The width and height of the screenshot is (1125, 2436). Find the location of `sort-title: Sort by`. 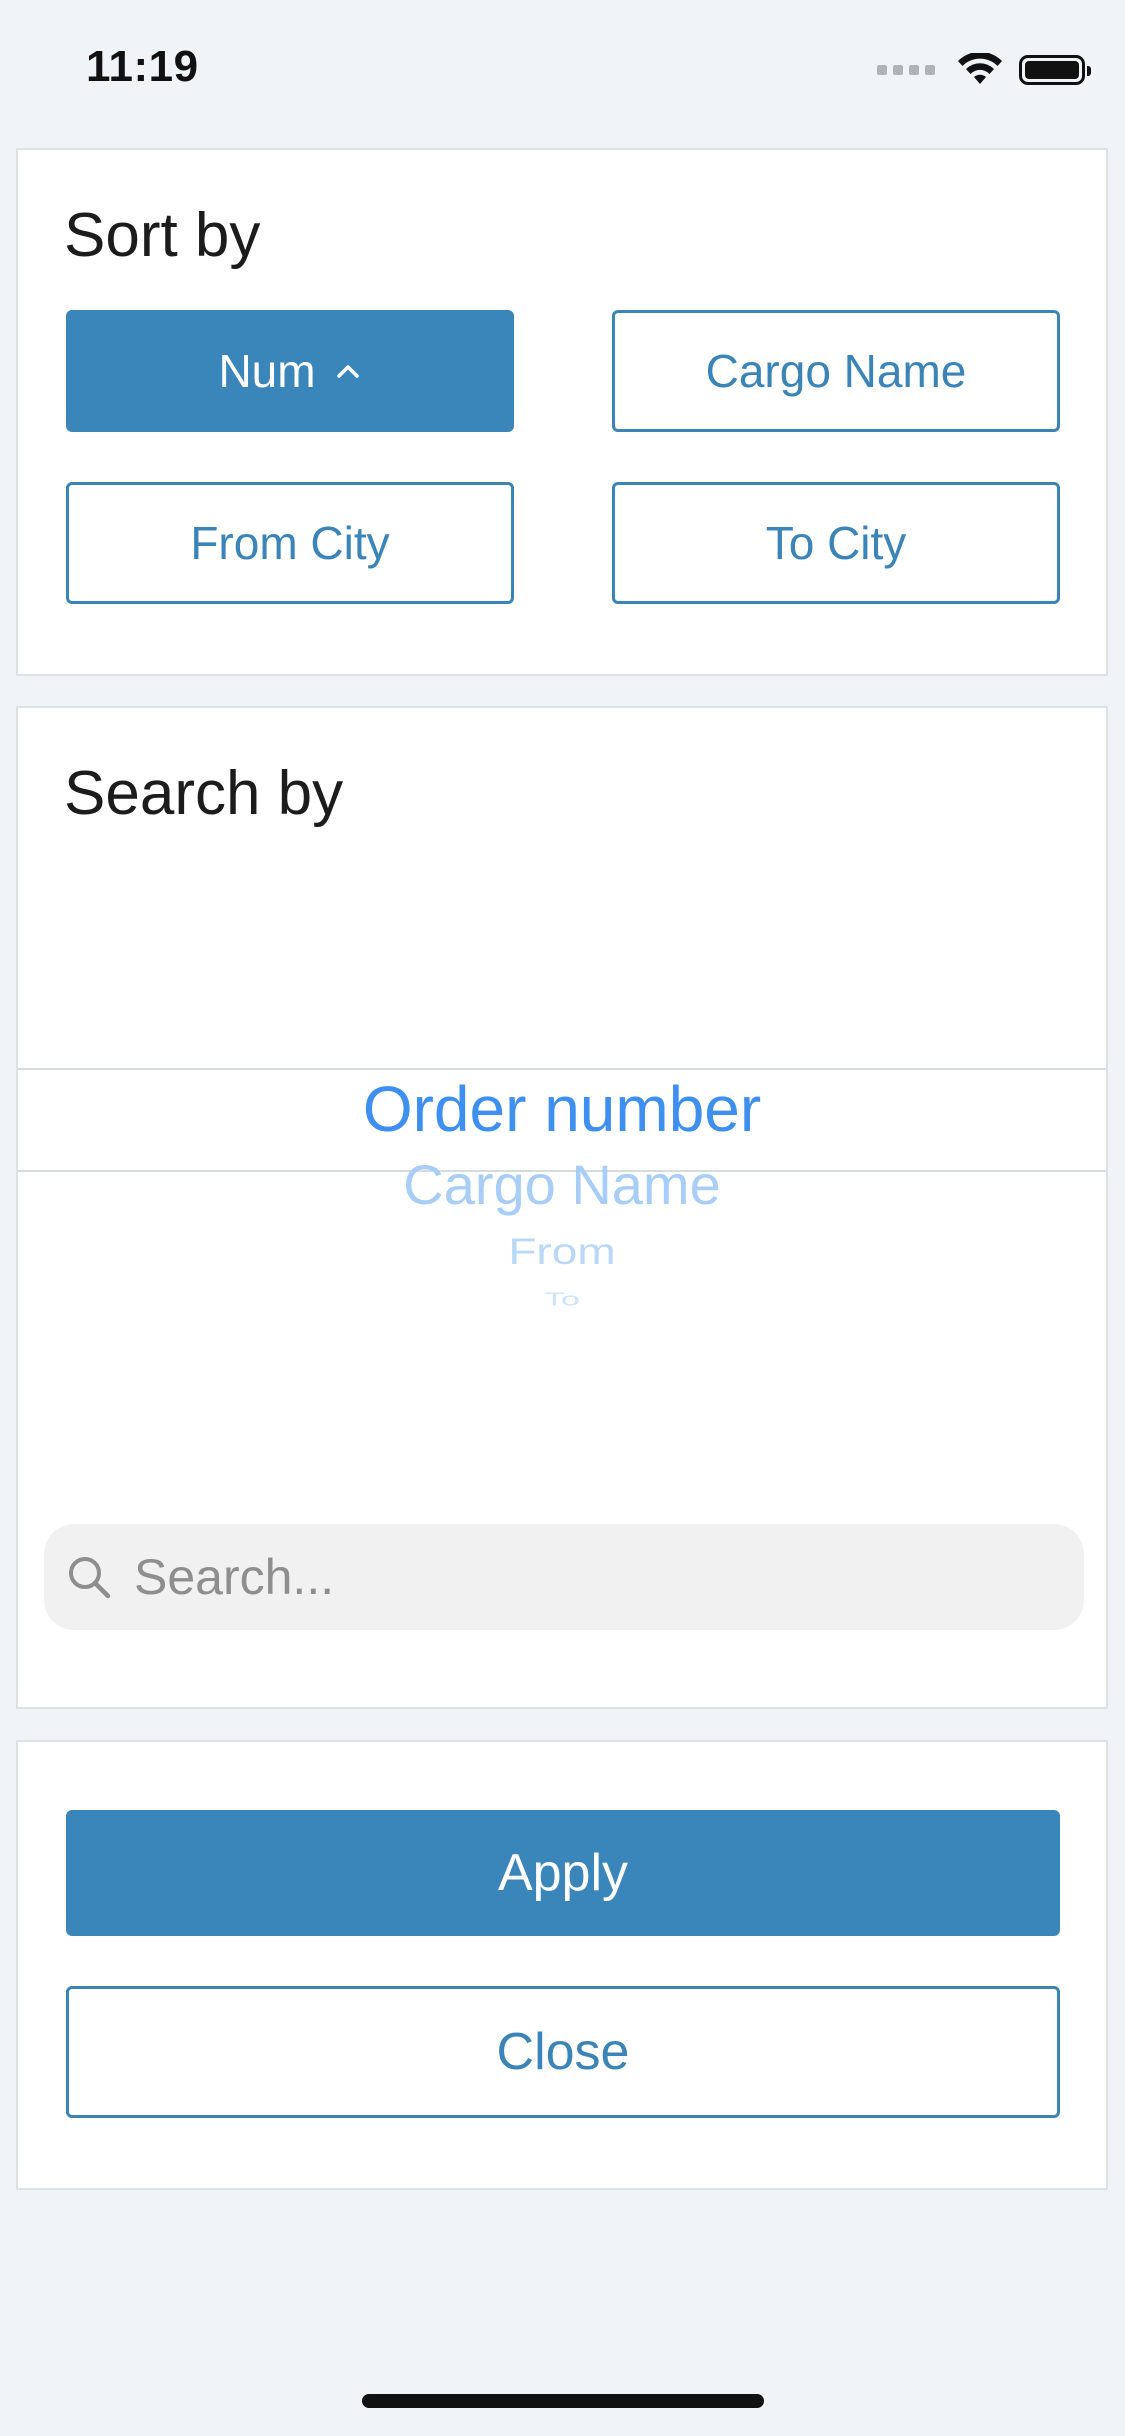

sort-title: Sort by is located at coordinates (162, 235).